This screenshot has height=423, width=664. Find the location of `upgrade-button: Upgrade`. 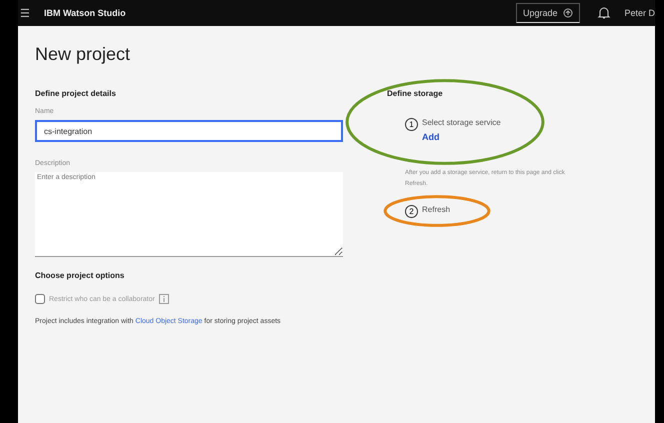

upgrade-button: Upgrade is located at coordinates (548, 13).